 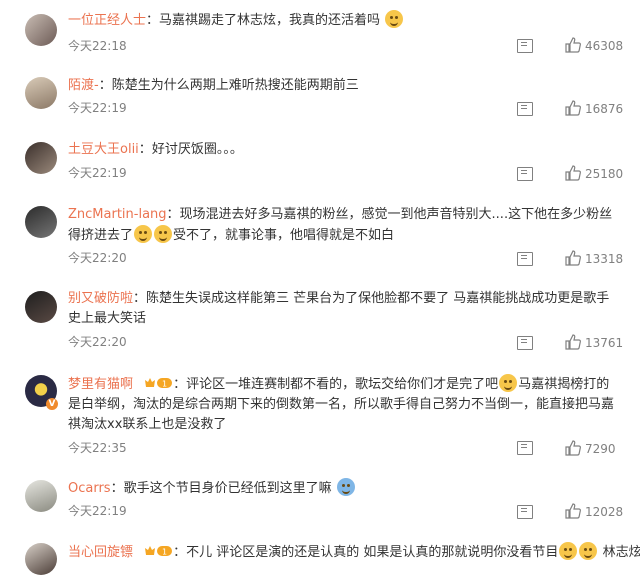 What do you see at coordinates (107, 20) in the screenshot?
I see `username: 一位正经人士` at bounding box center [107, 20].